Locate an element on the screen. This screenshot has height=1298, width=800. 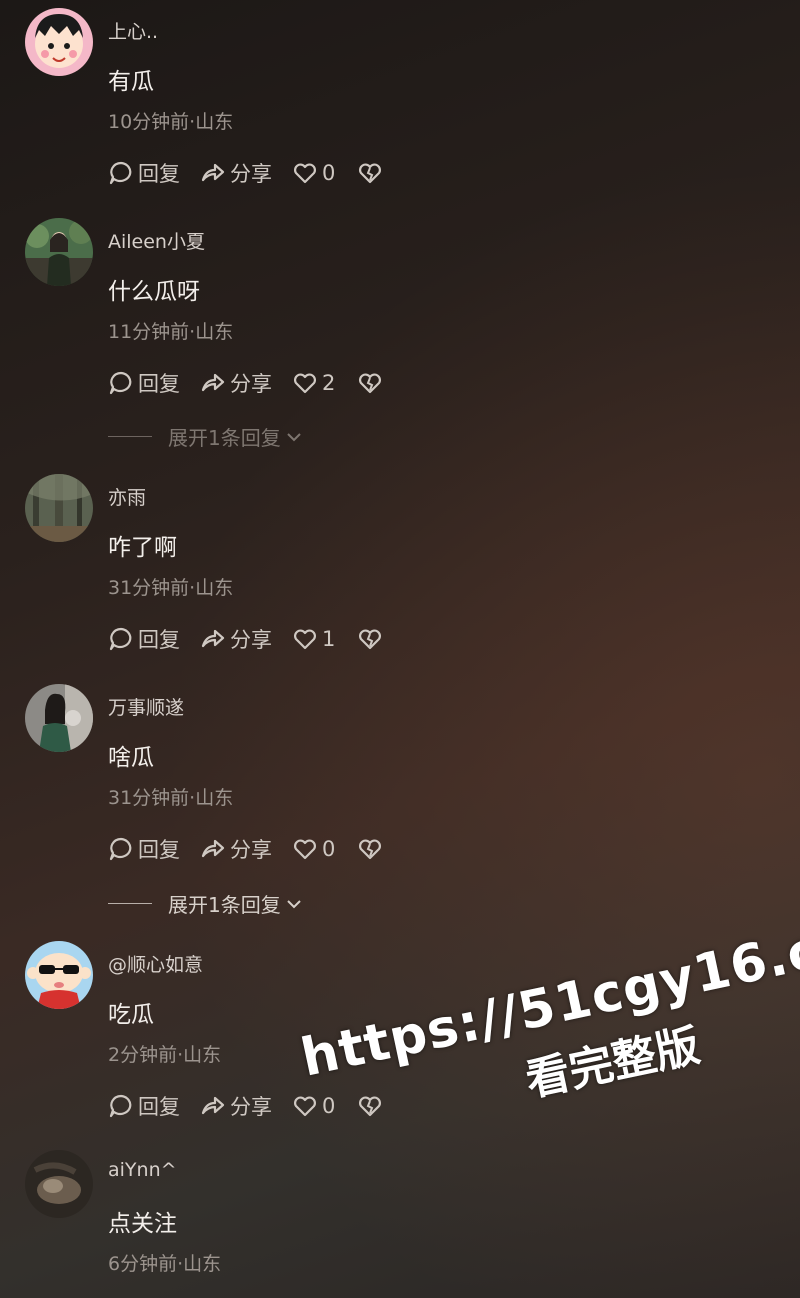
cartoon-girl-avatar-icon is located at coordinates (59, 42).